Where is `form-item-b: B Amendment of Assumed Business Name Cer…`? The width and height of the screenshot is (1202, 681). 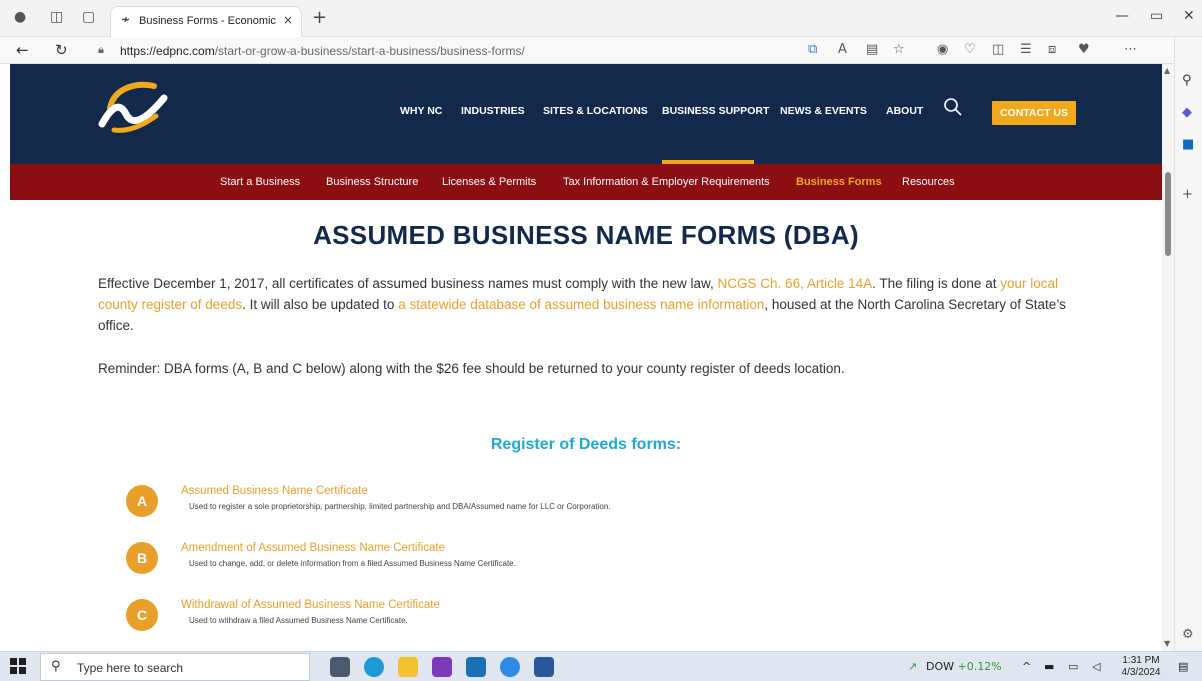
form-item-b: B Amendment of Assumed Business Name Cer… is located at coordinates (476, 562).